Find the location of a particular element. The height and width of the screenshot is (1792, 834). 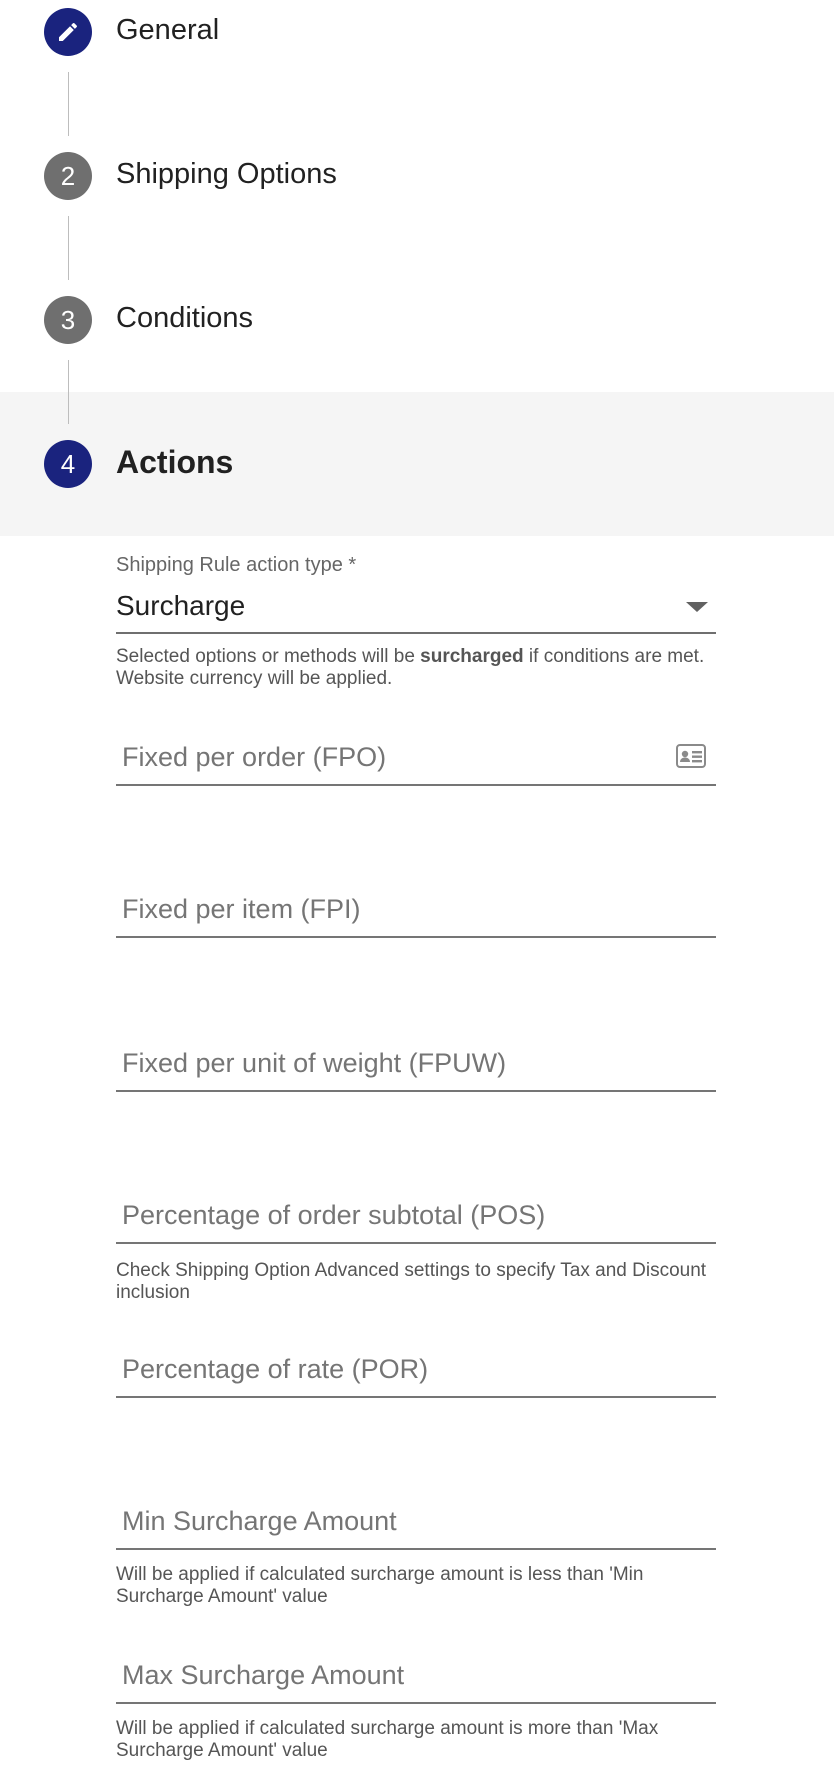

action-type-value: Surcharge is located at coordinates (181, 605).